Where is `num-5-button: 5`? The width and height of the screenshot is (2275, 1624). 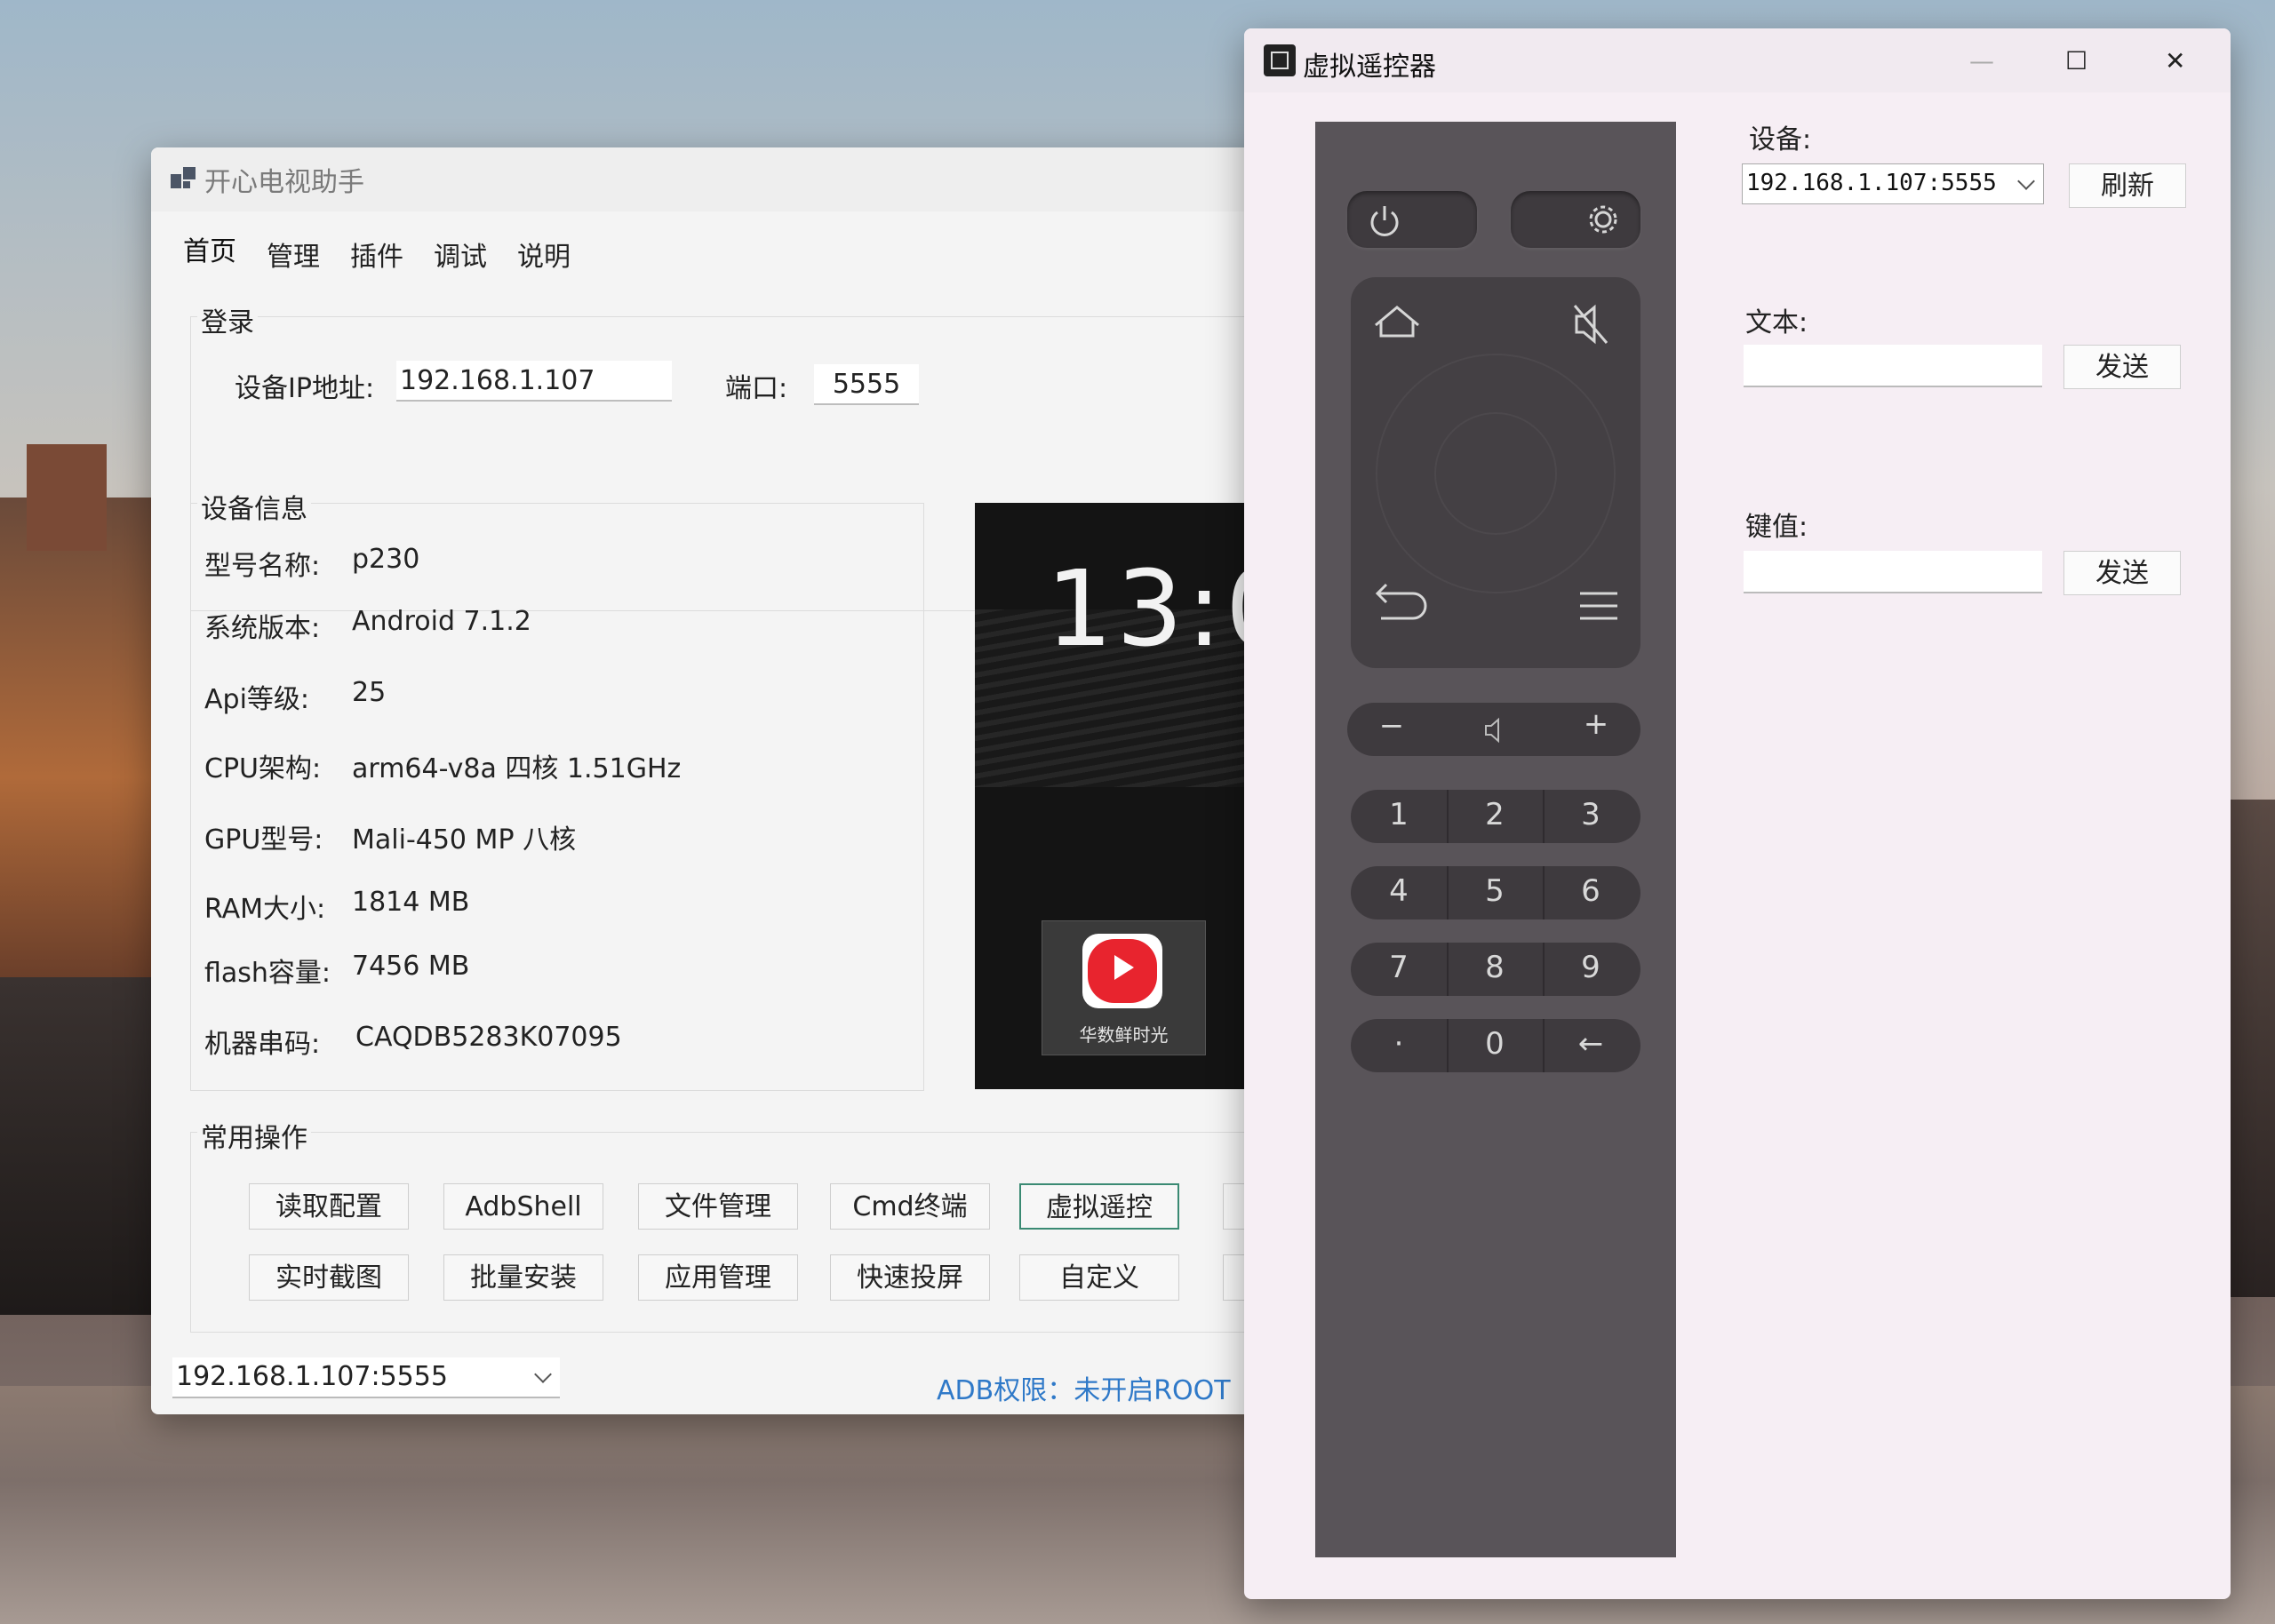
num-5-button: 5 is located at coordinates (1495, 891).